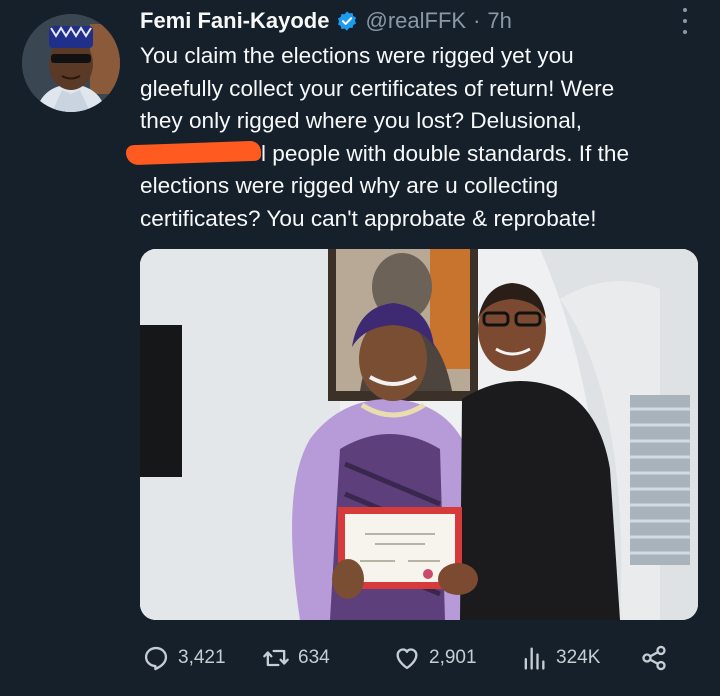 Image resolution: width=720 pixels, height=696 pixels. What do you see at coordinates (202, 657) in the screenshot?
I see `reply-count: 3,421` at bounding box center [202, 657].